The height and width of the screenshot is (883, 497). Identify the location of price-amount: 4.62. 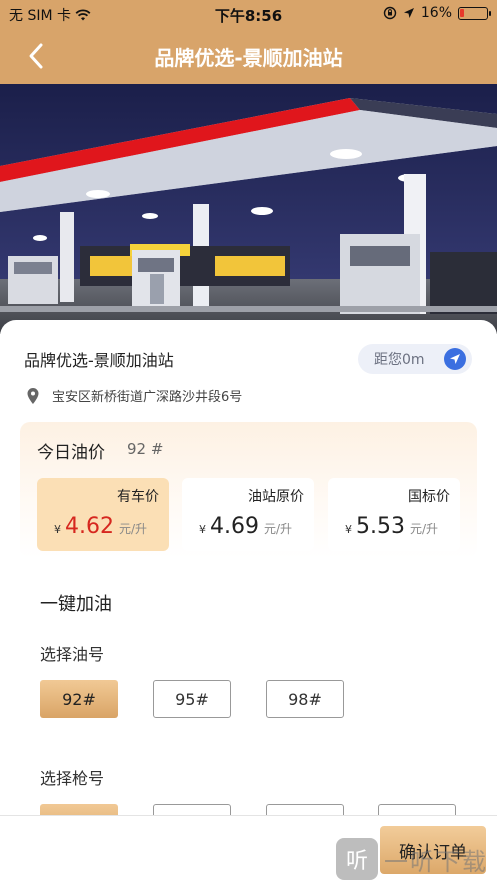
(89, 526).